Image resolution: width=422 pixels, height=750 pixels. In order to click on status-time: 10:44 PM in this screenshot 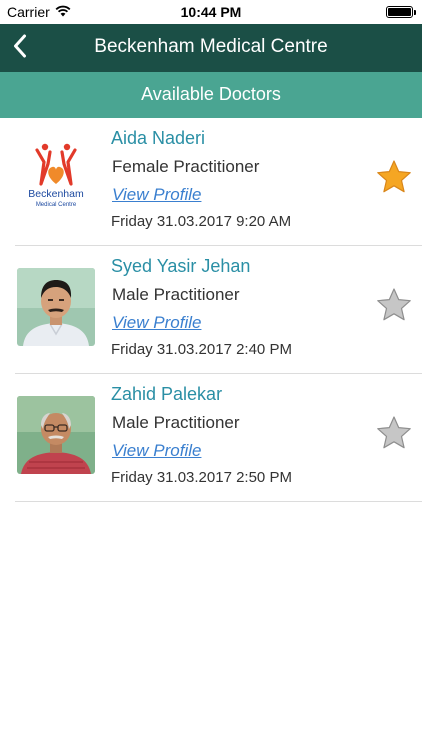, I will do `click(211, 12)`.